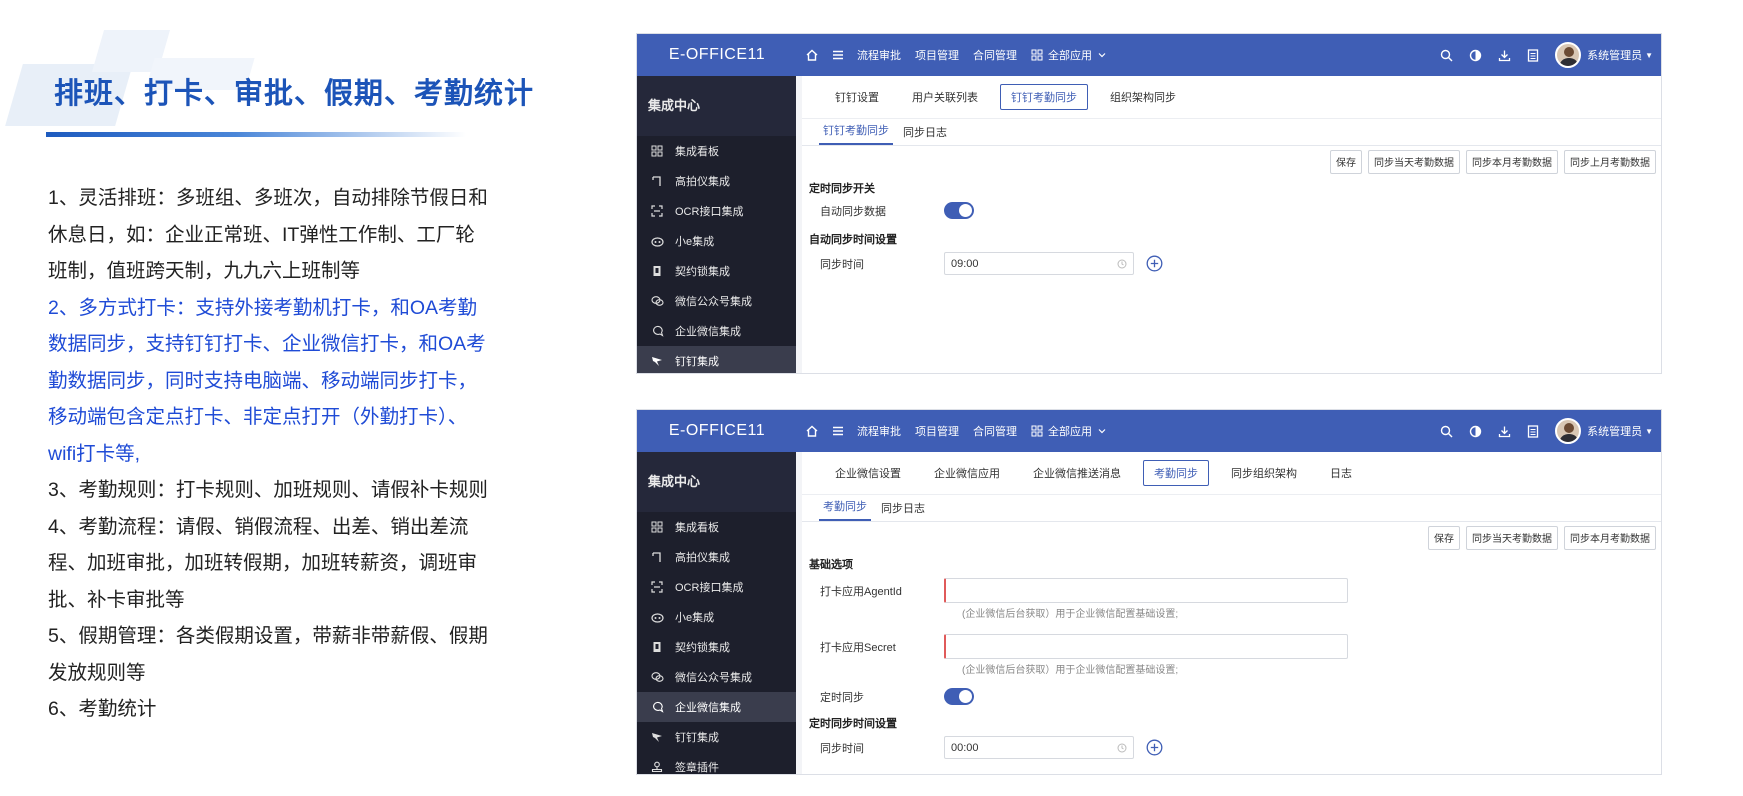  Describe the element at coordinates (697, 528) in the screenshot. I see `sidebar-item-label: 集成看板` at that location.